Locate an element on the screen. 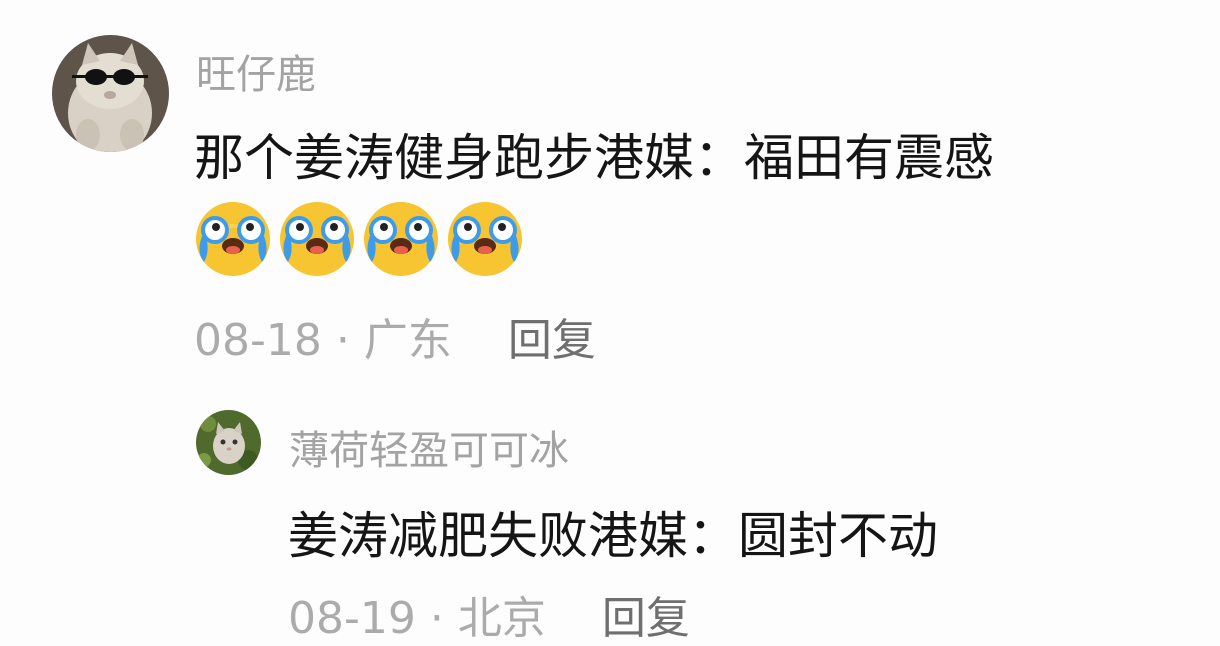  comment-date: 08-19 is located at coordinates (352, 618).